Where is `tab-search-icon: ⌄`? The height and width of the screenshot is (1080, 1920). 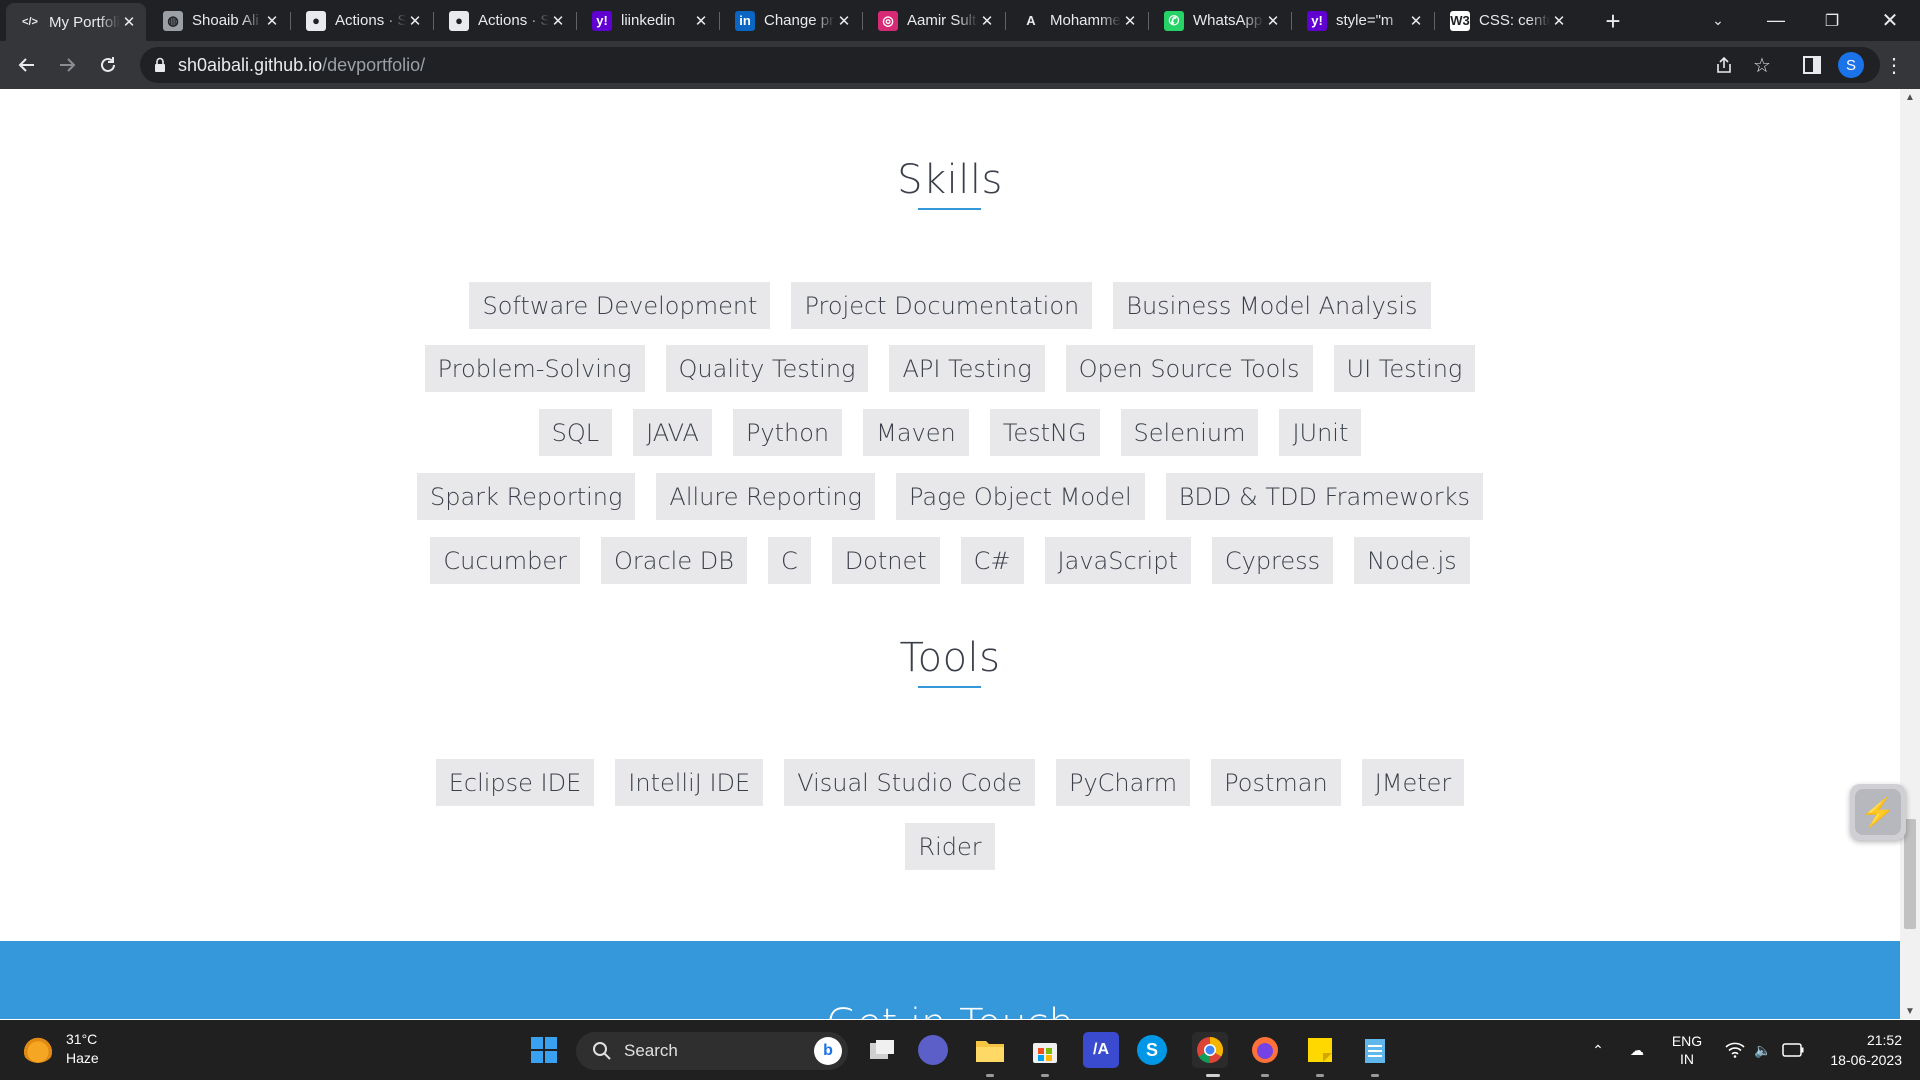 tab-search-icon: ⌄ is located at coordinates (1718, 20).